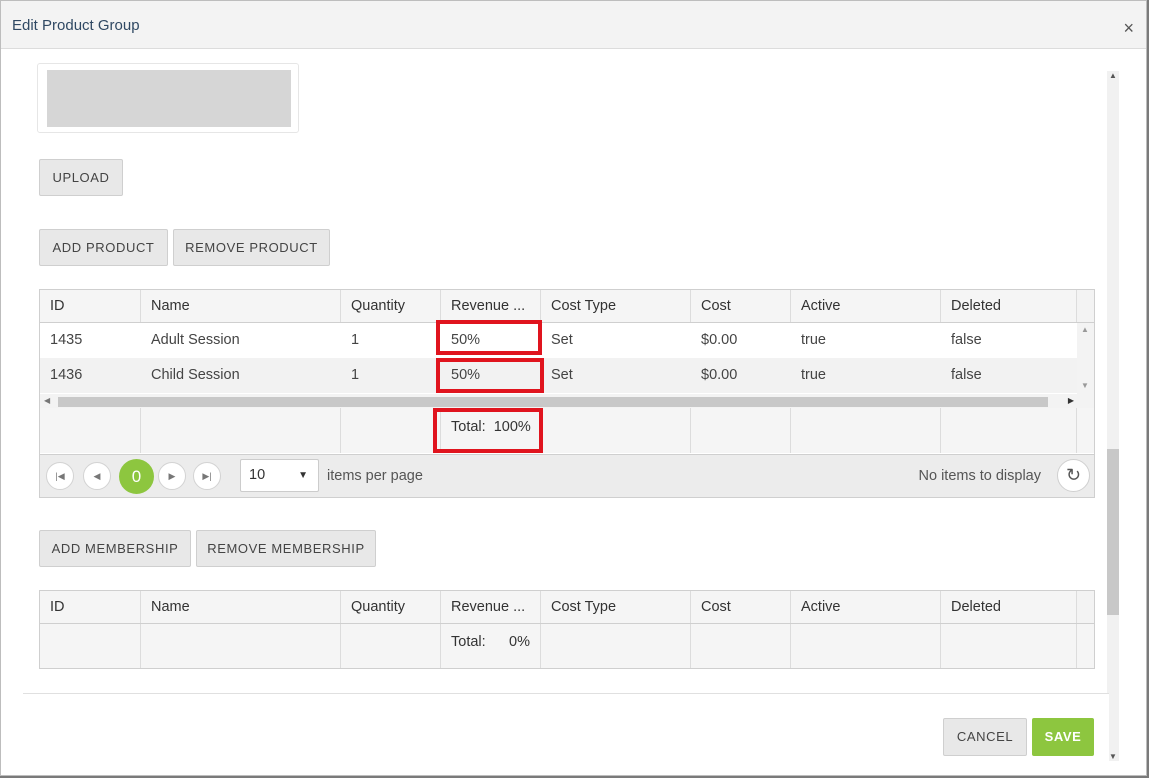 This screenshot has width=1149, height=778. What do you see at coordinates (257, 475) in the screenshot?
I see `page-size-value: 10` at bounding box center [257, 475].